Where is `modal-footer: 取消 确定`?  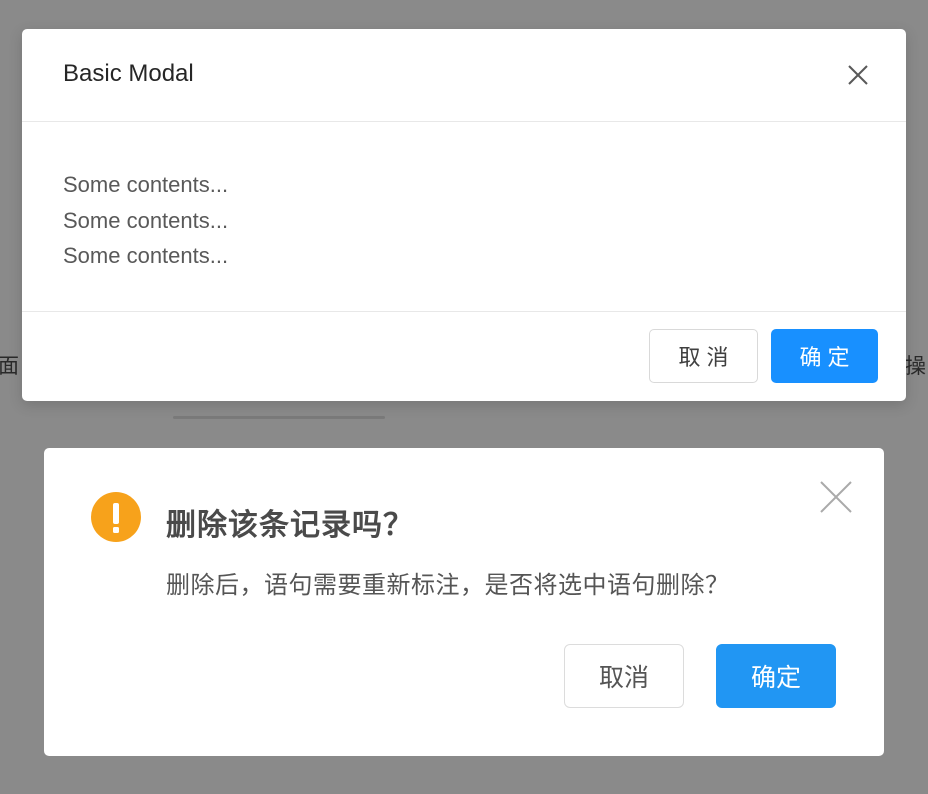 modal-footer: 取消 确定 is located at coordinates (464, 356).